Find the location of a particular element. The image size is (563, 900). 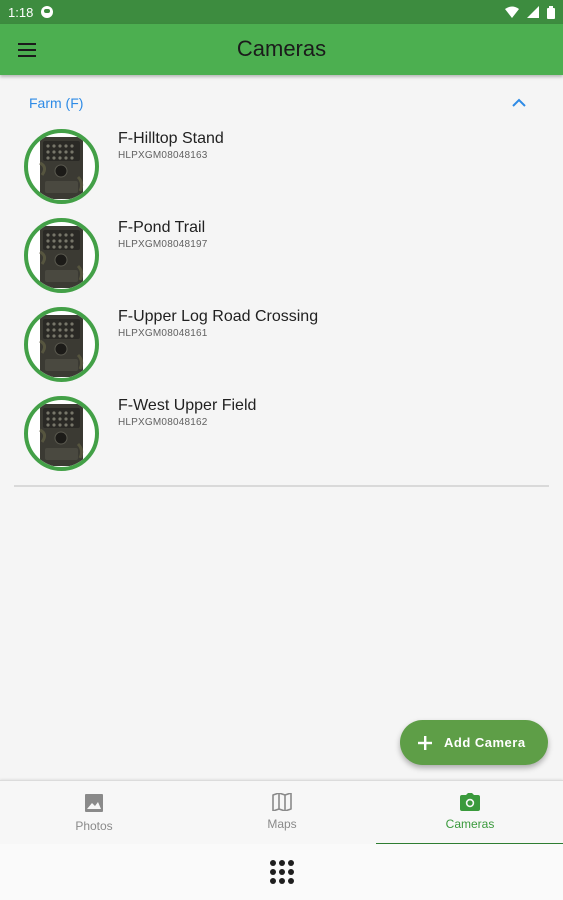

group-divider is located at coordinates (281, 486).